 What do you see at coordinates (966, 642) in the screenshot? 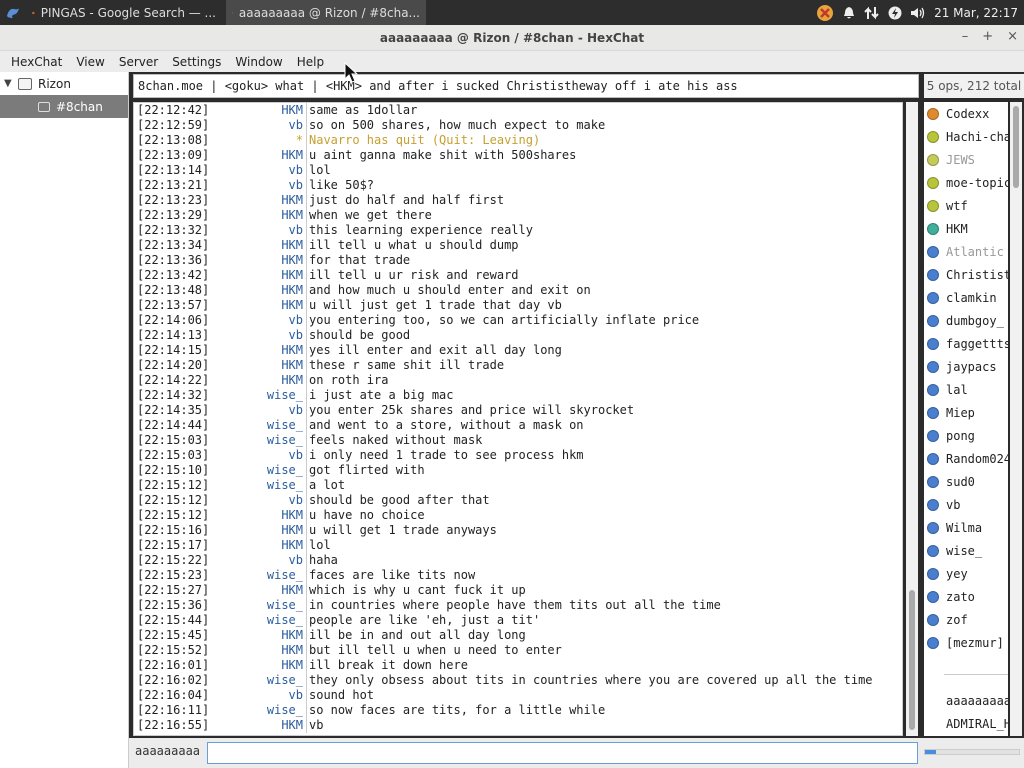
I see `user-list-item: [mezmur]` at bounding box center [966, 642].